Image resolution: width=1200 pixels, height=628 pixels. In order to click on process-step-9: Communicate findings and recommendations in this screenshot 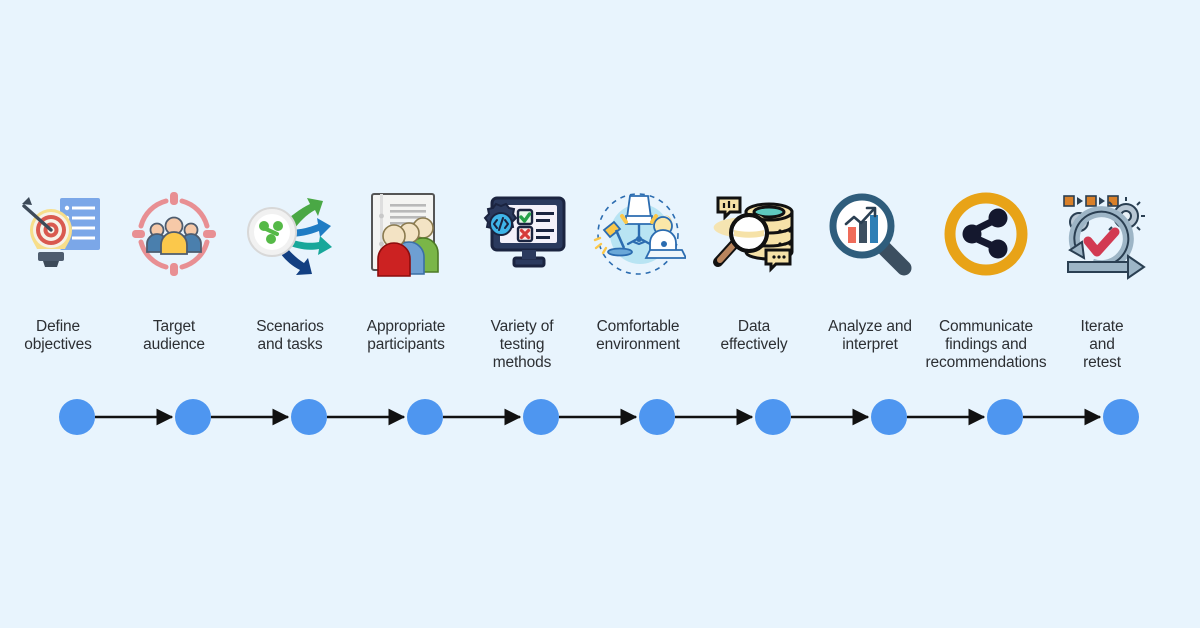, I will do `click(986, 279)`.